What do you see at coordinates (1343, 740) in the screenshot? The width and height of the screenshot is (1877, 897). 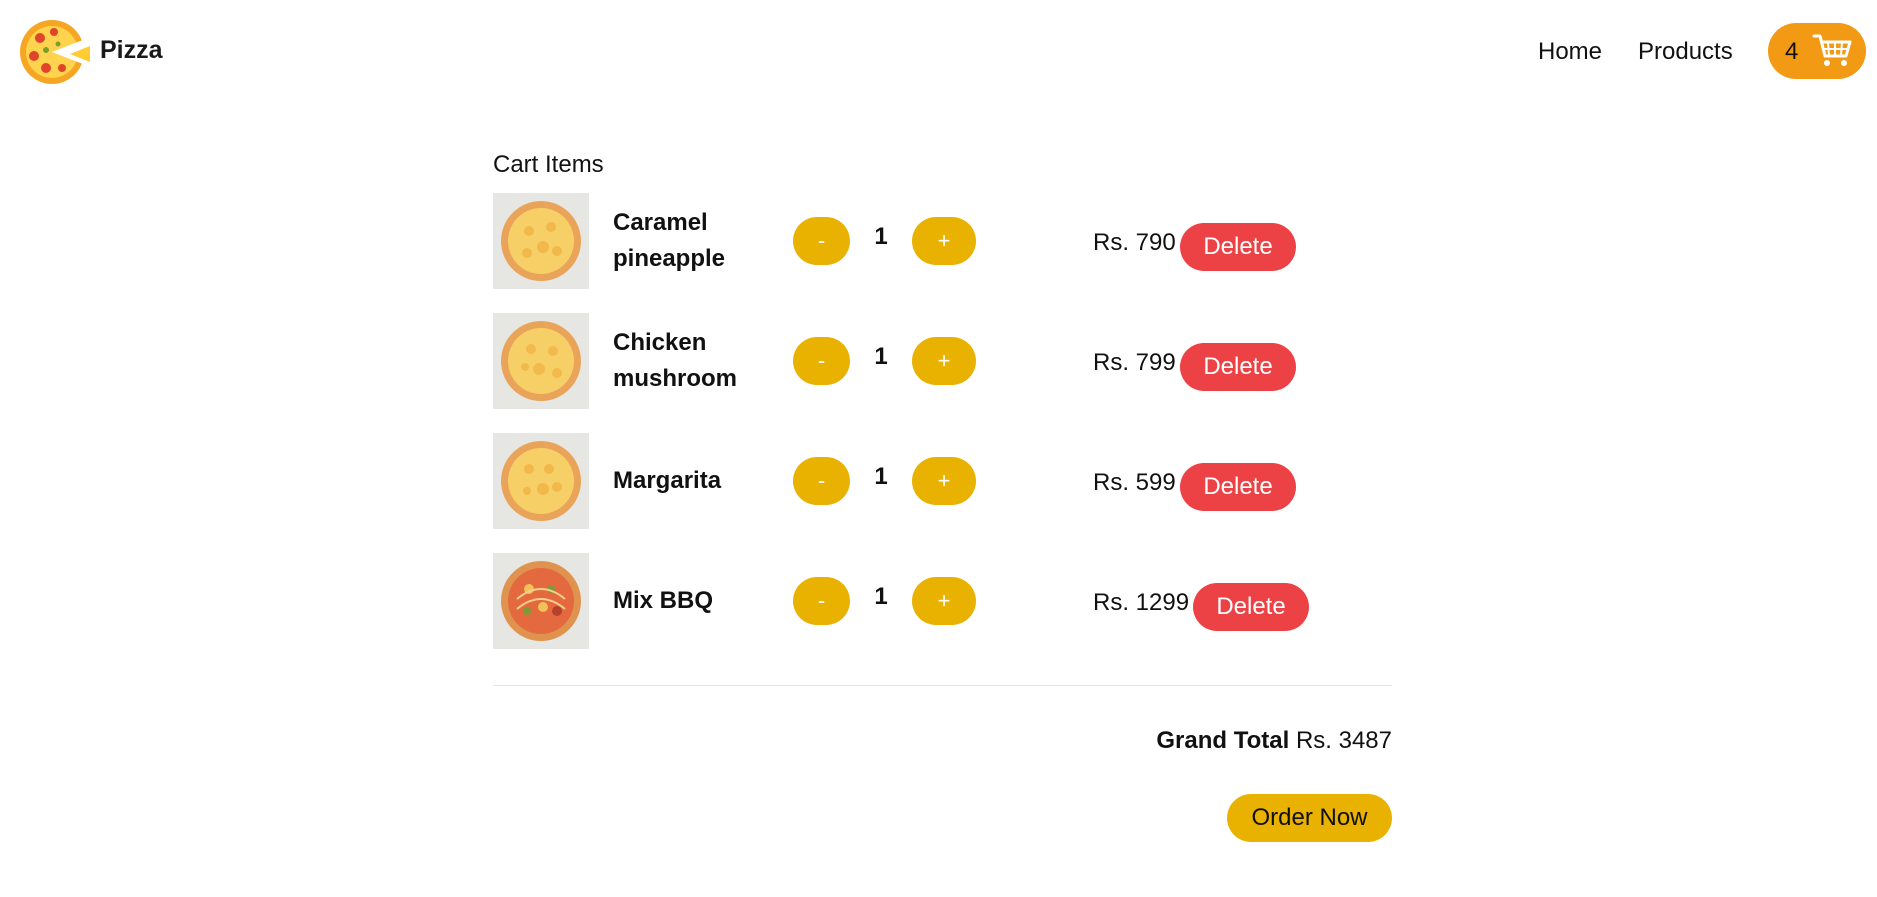 I see `grand-total-value: Rs. 3487` at bounding box center [1343, 740].